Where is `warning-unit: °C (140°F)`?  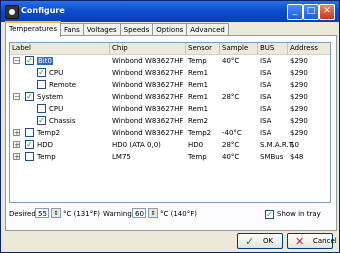
warning-unit: °C (140°F) is located at coordinates (178, 214).